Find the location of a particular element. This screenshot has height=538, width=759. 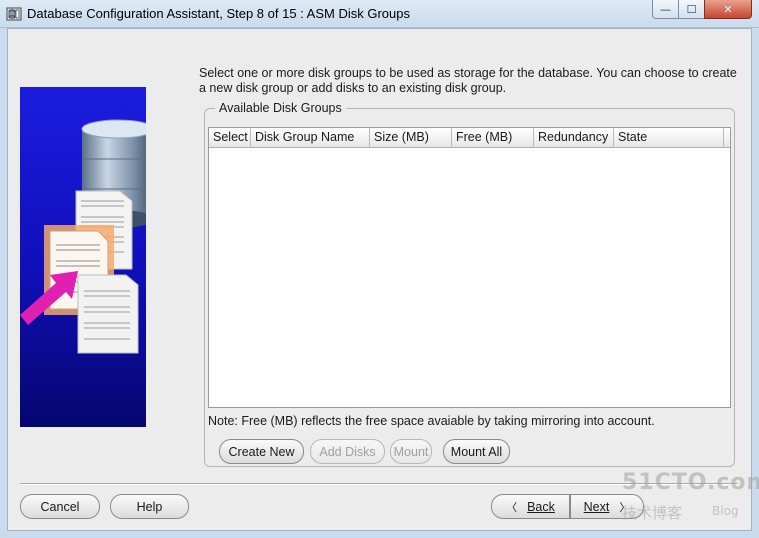

column-header-disk-group-name: Disk Group Name is located at coordinates (310, 138).